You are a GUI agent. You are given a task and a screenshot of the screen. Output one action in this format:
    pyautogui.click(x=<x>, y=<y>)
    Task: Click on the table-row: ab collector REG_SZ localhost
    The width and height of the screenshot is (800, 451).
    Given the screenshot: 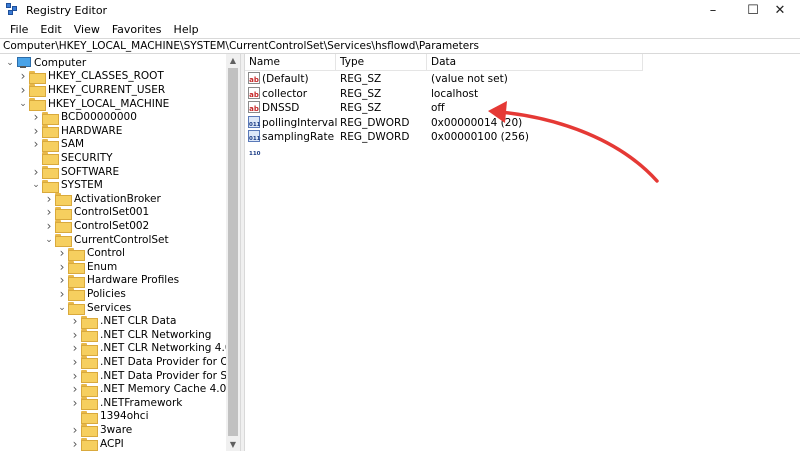 What is the action you would take?
    pyautogui.click(x=445, y=94)
    